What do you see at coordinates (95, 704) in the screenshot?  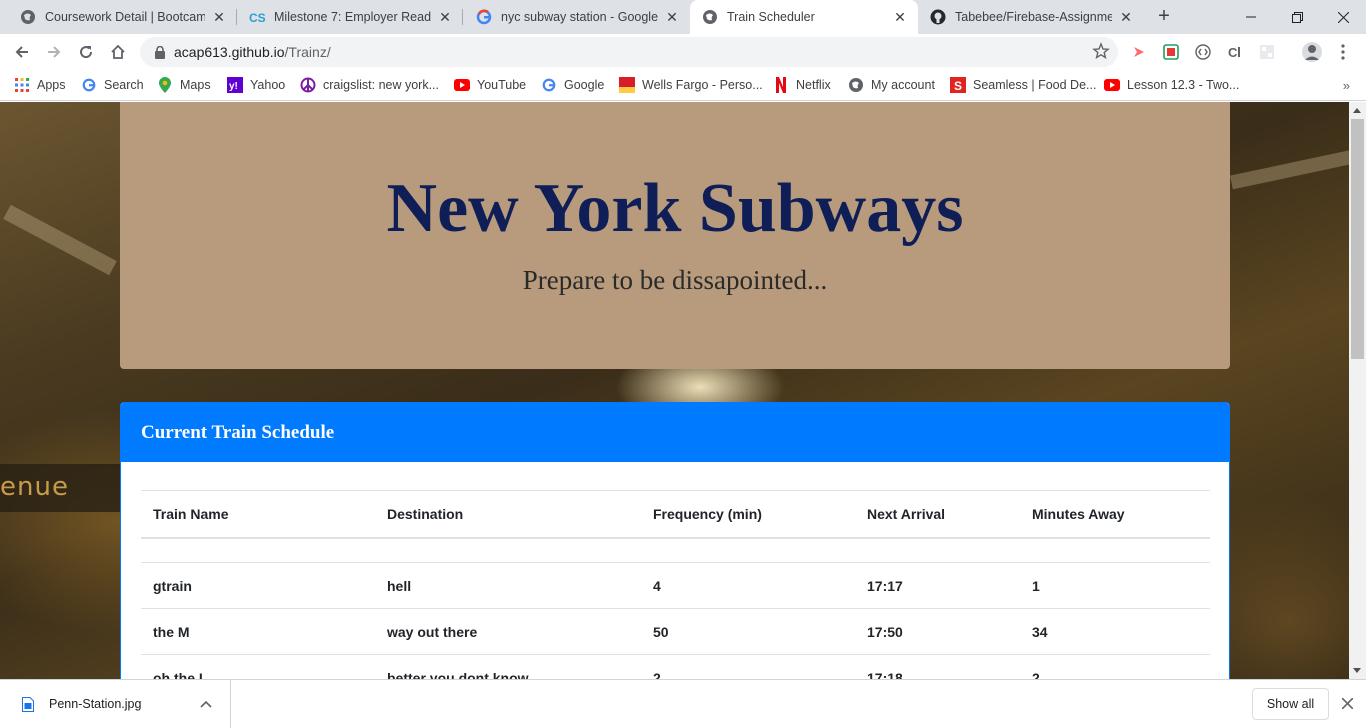 I see `download-file-name: Penn-Station.jpg` at bounding box center [95, 704].